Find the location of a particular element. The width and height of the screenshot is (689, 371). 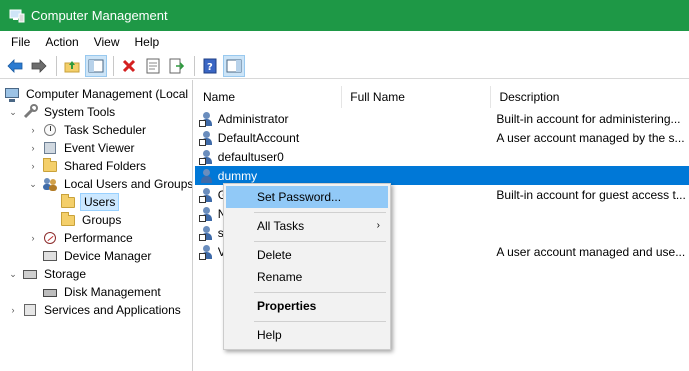

menu-action: Action is located at coordinates (62, 42).